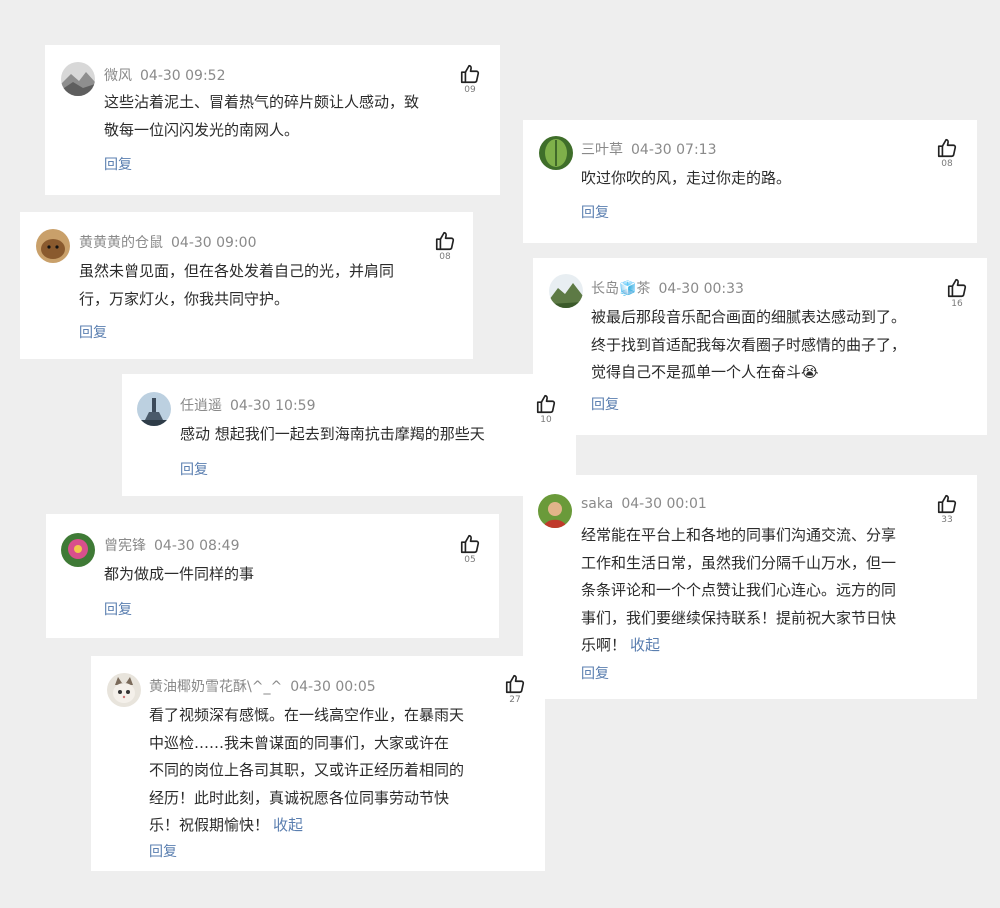 The height and width of the screenshot is (908, 1000). What do you see at coordinates (78, 79) in the screenshot?
I see `landscape-avatar-icon` at bounding box center [78, 79].